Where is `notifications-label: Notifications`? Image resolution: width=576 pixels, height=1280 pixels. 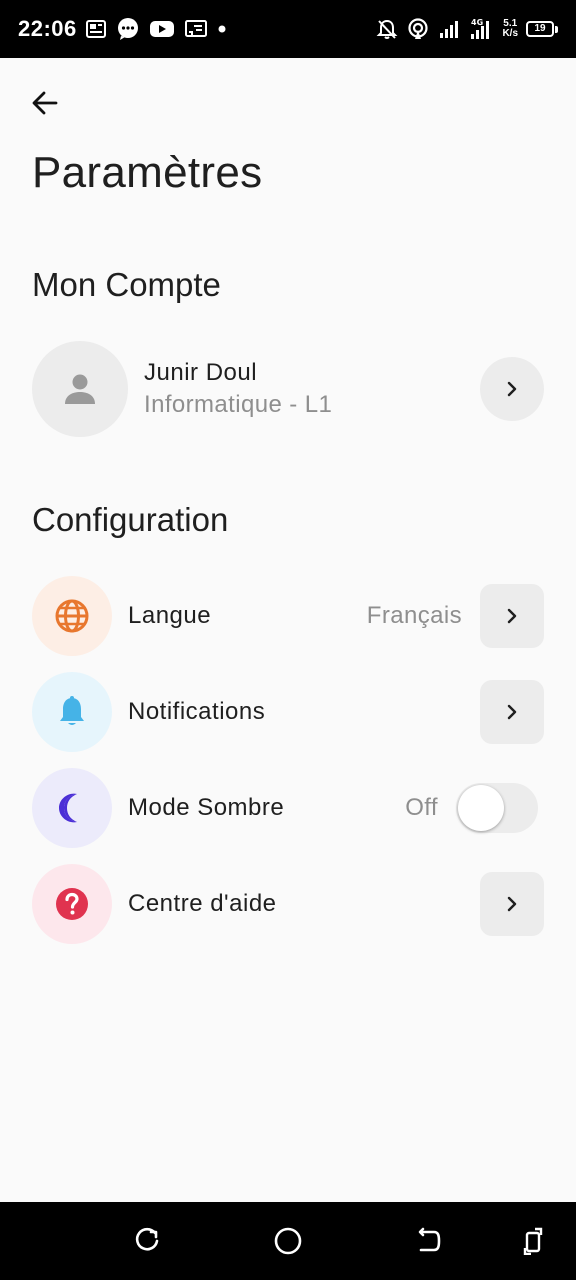
notifications-label: Notifications is located at coordinates (197, 711).